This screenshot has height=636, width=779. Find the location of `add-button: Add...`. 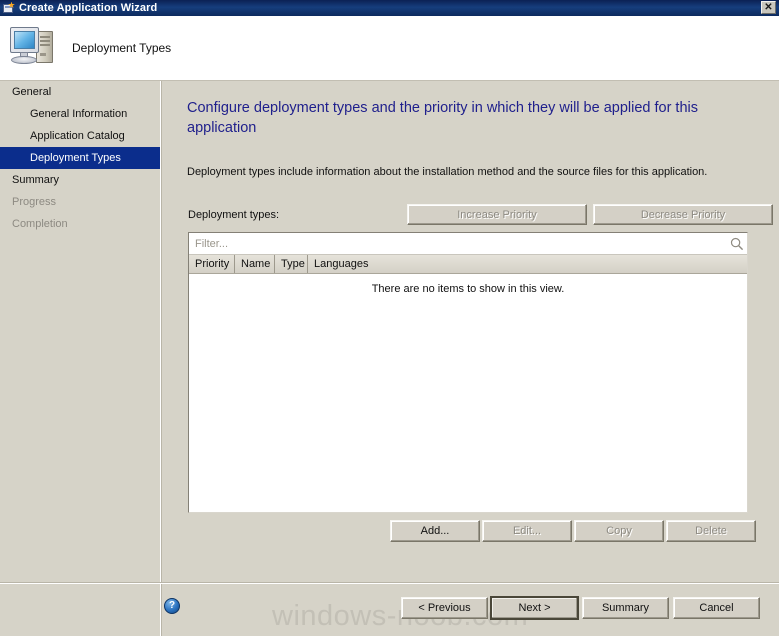

add-button: Add... is located at coordinates (435, 531).